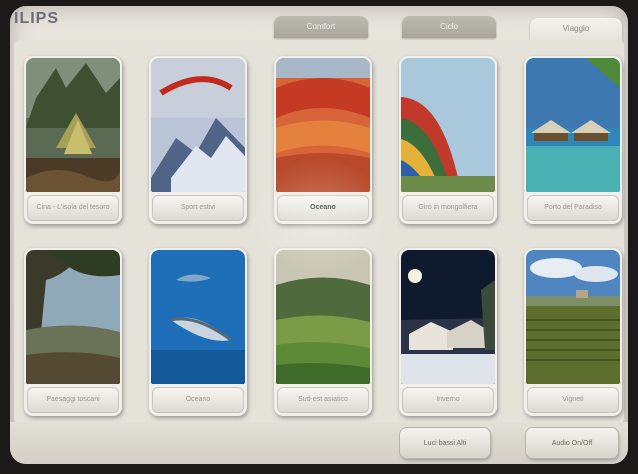 The image size is (638, 474). I want to click on brand-logo: ILIPS, so click(37, 18).